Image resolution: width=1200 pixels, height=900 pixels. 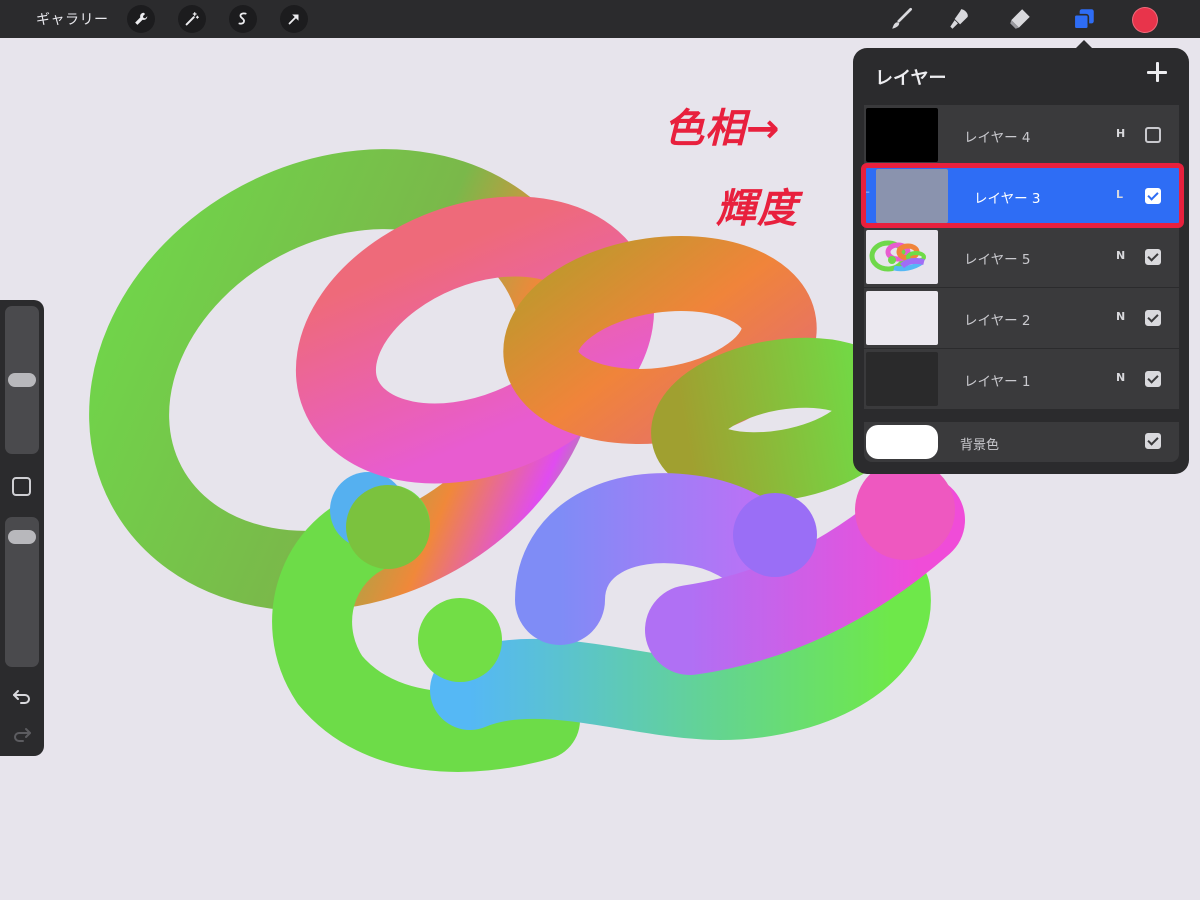 What do you see at coordinates (22, 537) in the screenshot?
I see `opacity-thumb` at bounding box center [22, 537].